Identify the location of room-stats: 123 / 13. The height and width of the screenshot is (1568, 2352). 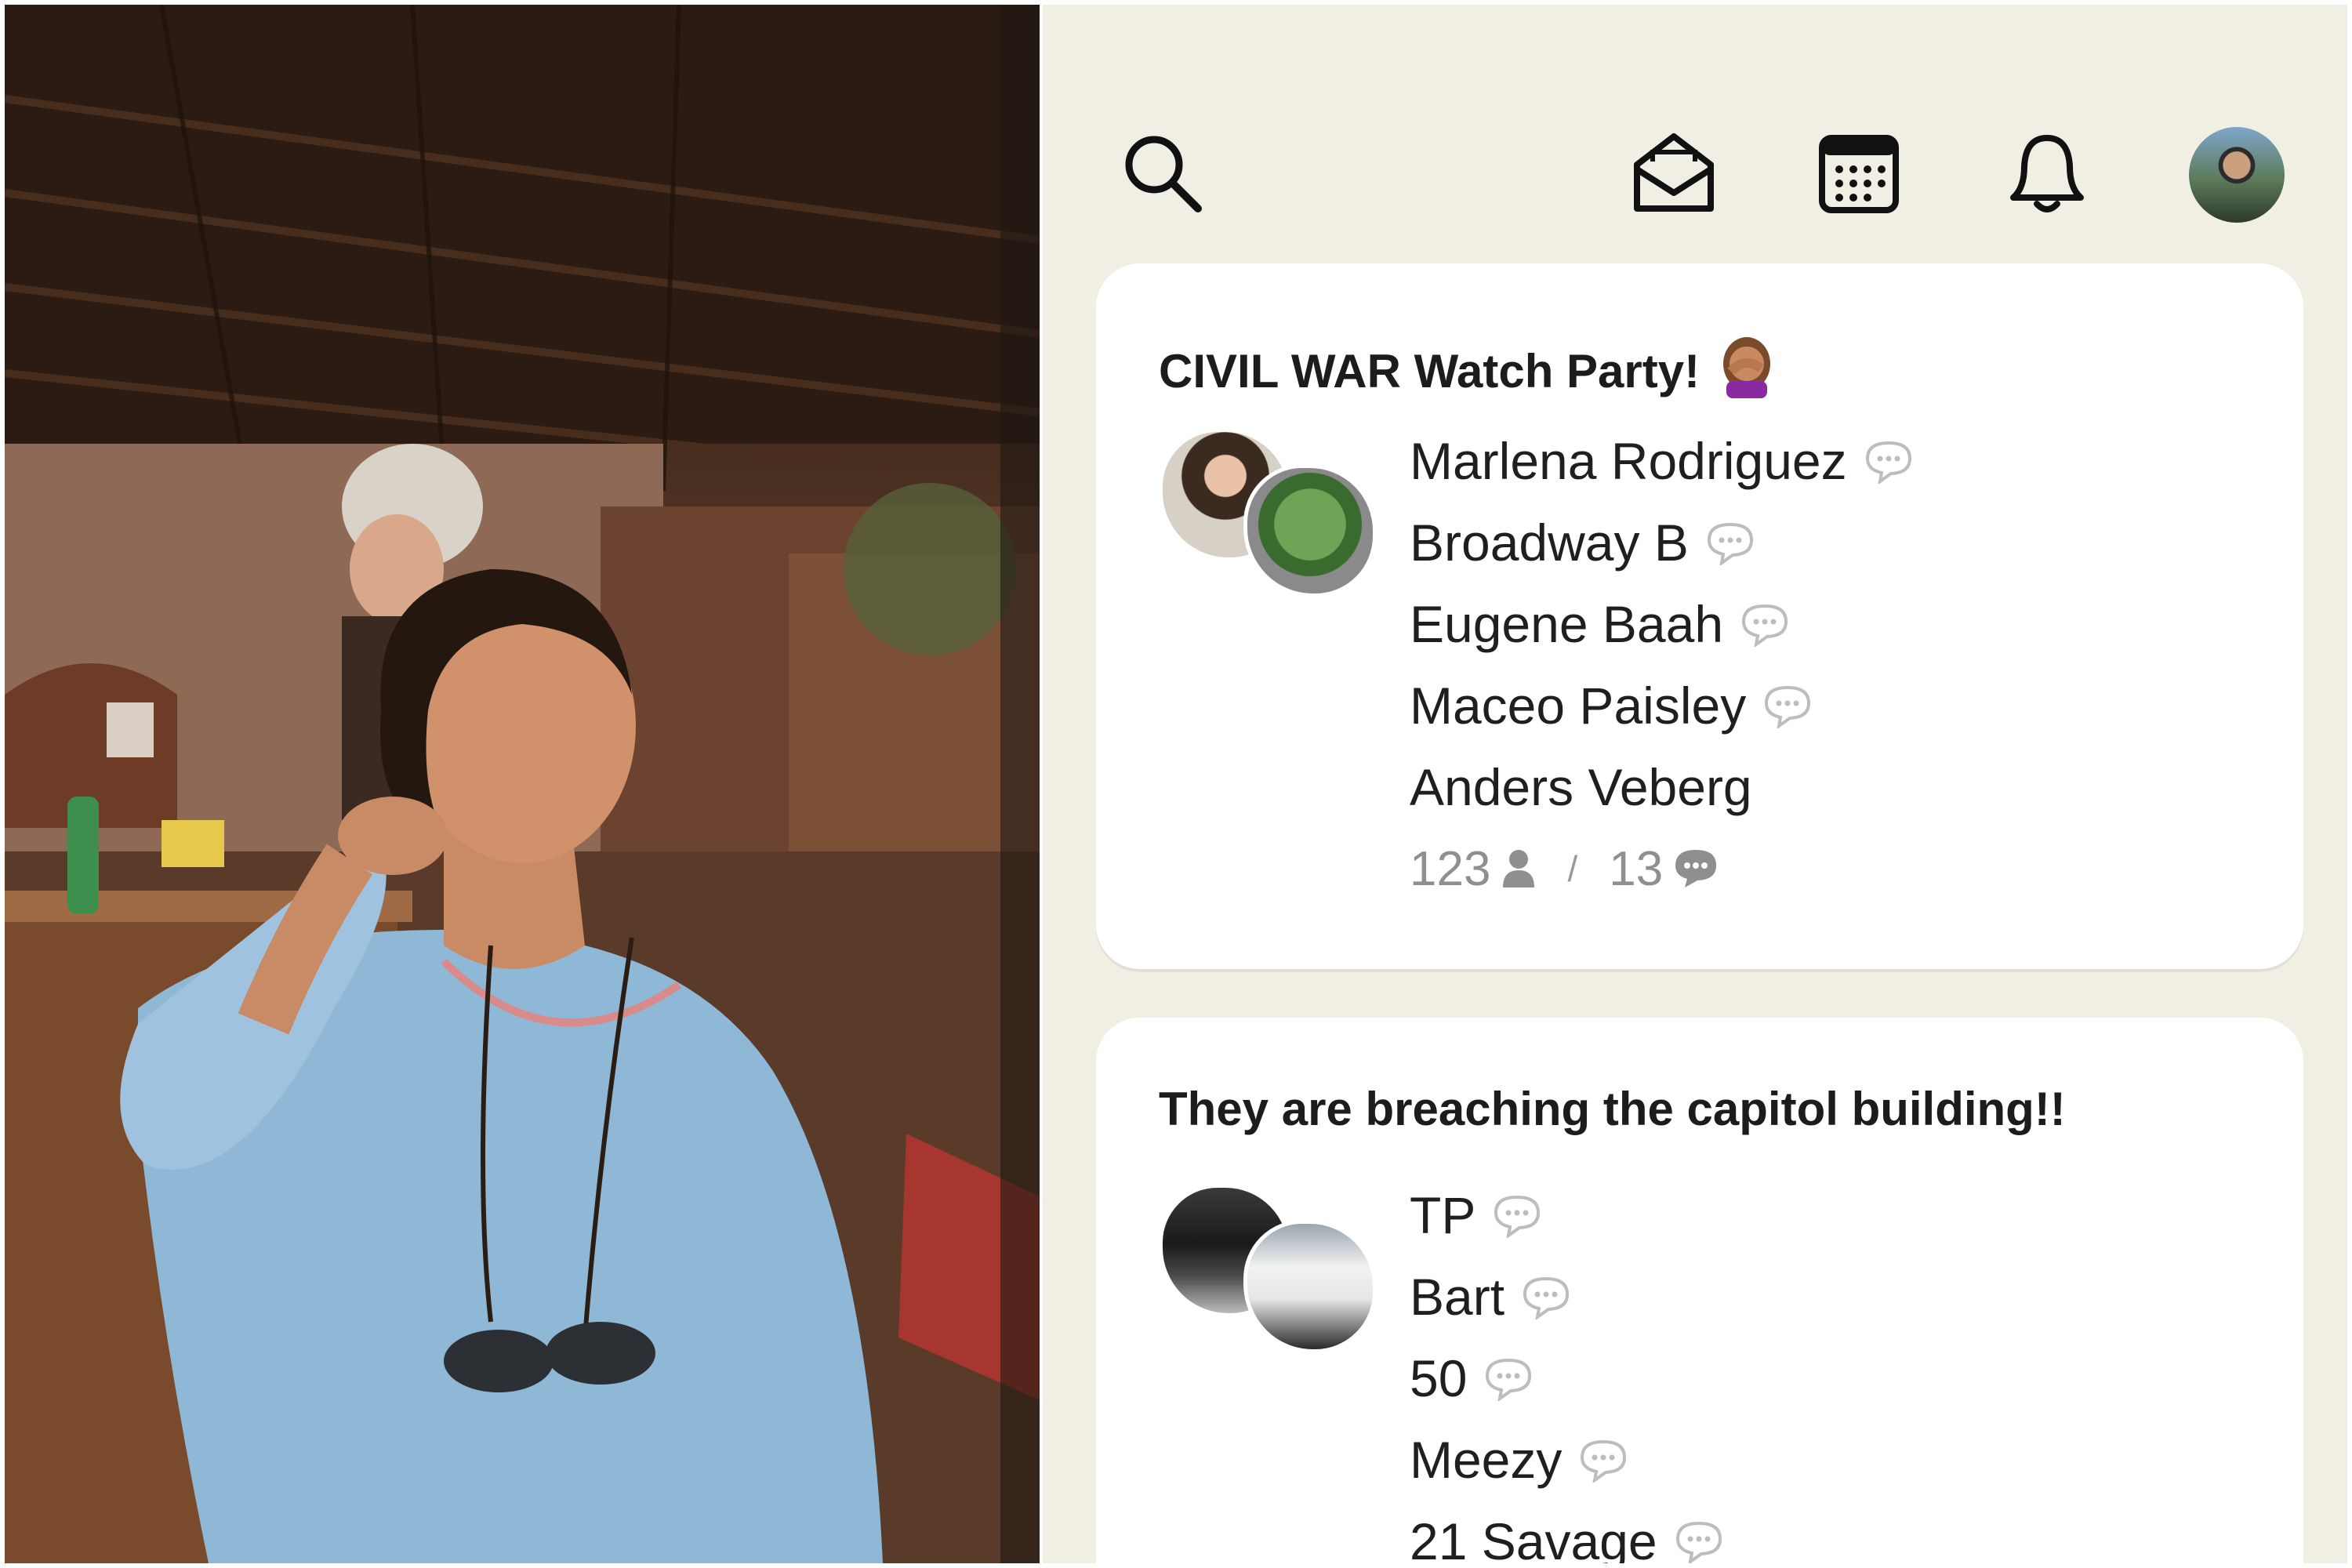
(1662, 868).